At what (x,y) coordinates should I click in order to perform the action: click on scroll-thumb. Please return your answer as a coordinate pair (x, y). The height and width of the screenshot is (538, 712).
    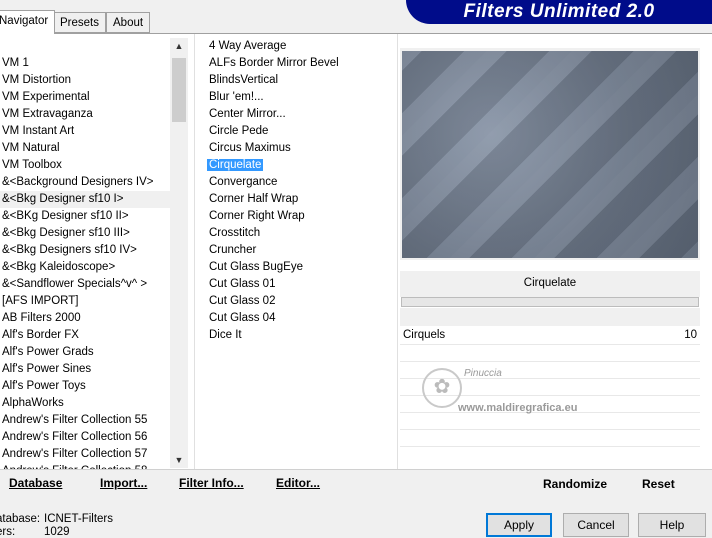
    Looking at the image, I should click on (179, 90).